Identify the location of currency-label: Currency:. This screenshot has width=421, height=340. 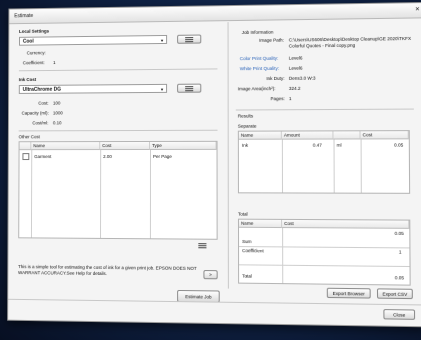
(36, 53).